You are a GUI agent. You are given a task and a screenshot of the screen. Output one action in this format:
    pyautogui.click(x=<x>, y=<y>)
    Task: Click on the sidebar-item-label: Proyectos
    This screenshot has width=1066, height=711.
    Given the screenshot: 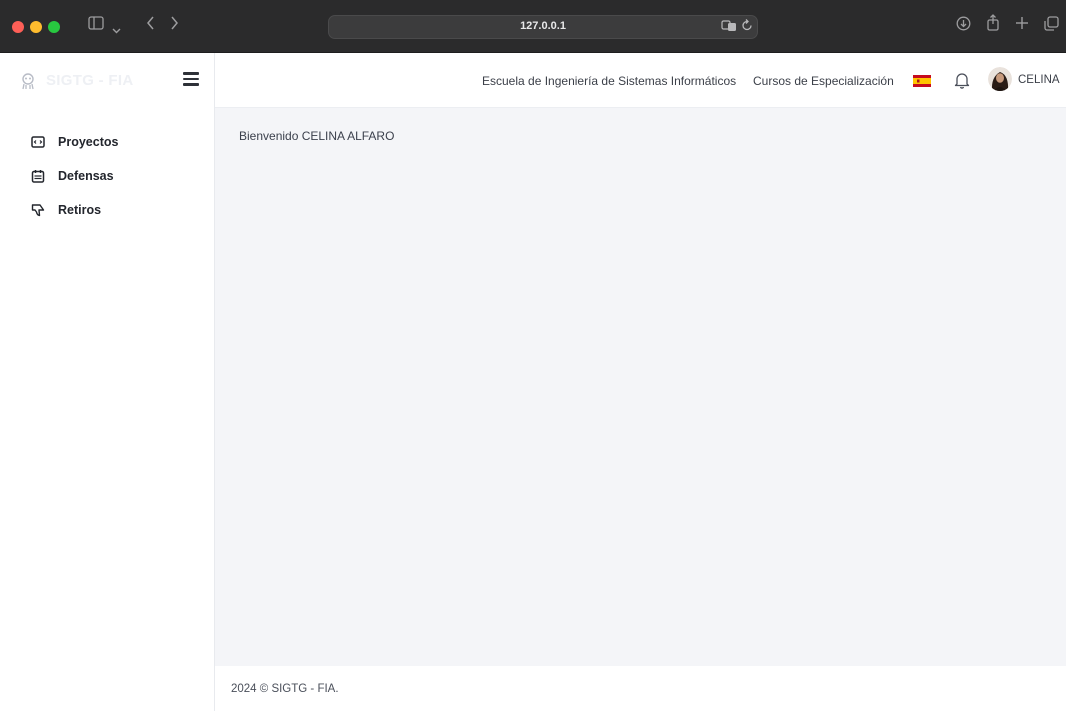 What is the action you would take?
    pyautogui.click(x=88, y=142)
    